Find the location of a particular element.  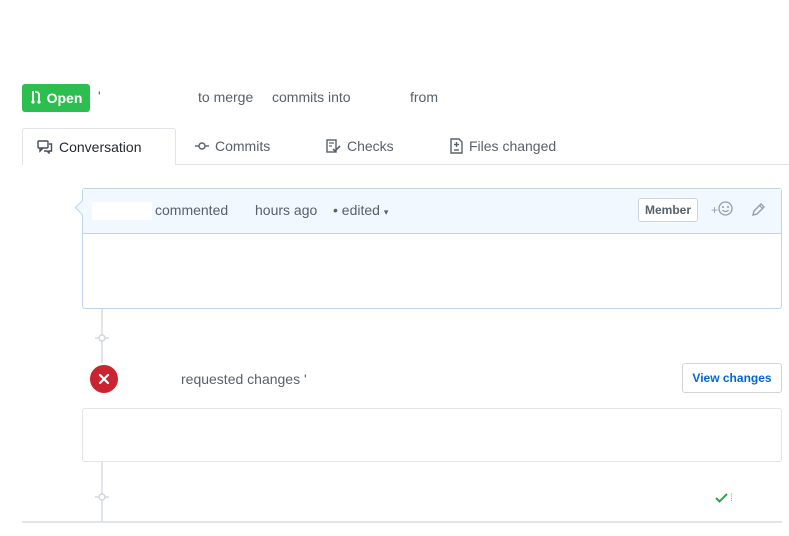

status-tick-icon: ⁞ is located at coordinates (731, 498).